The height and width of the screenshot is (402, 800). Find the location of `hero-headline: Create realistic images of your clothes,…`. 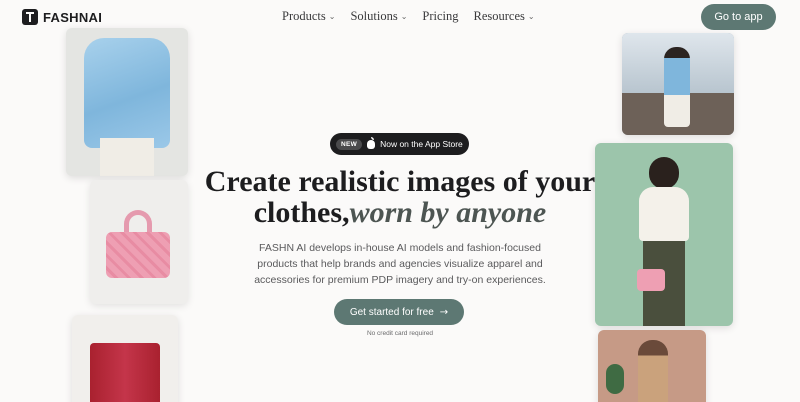

hero-headline: Create realistic images of your clothes,… is located at coordinates (400, 197).